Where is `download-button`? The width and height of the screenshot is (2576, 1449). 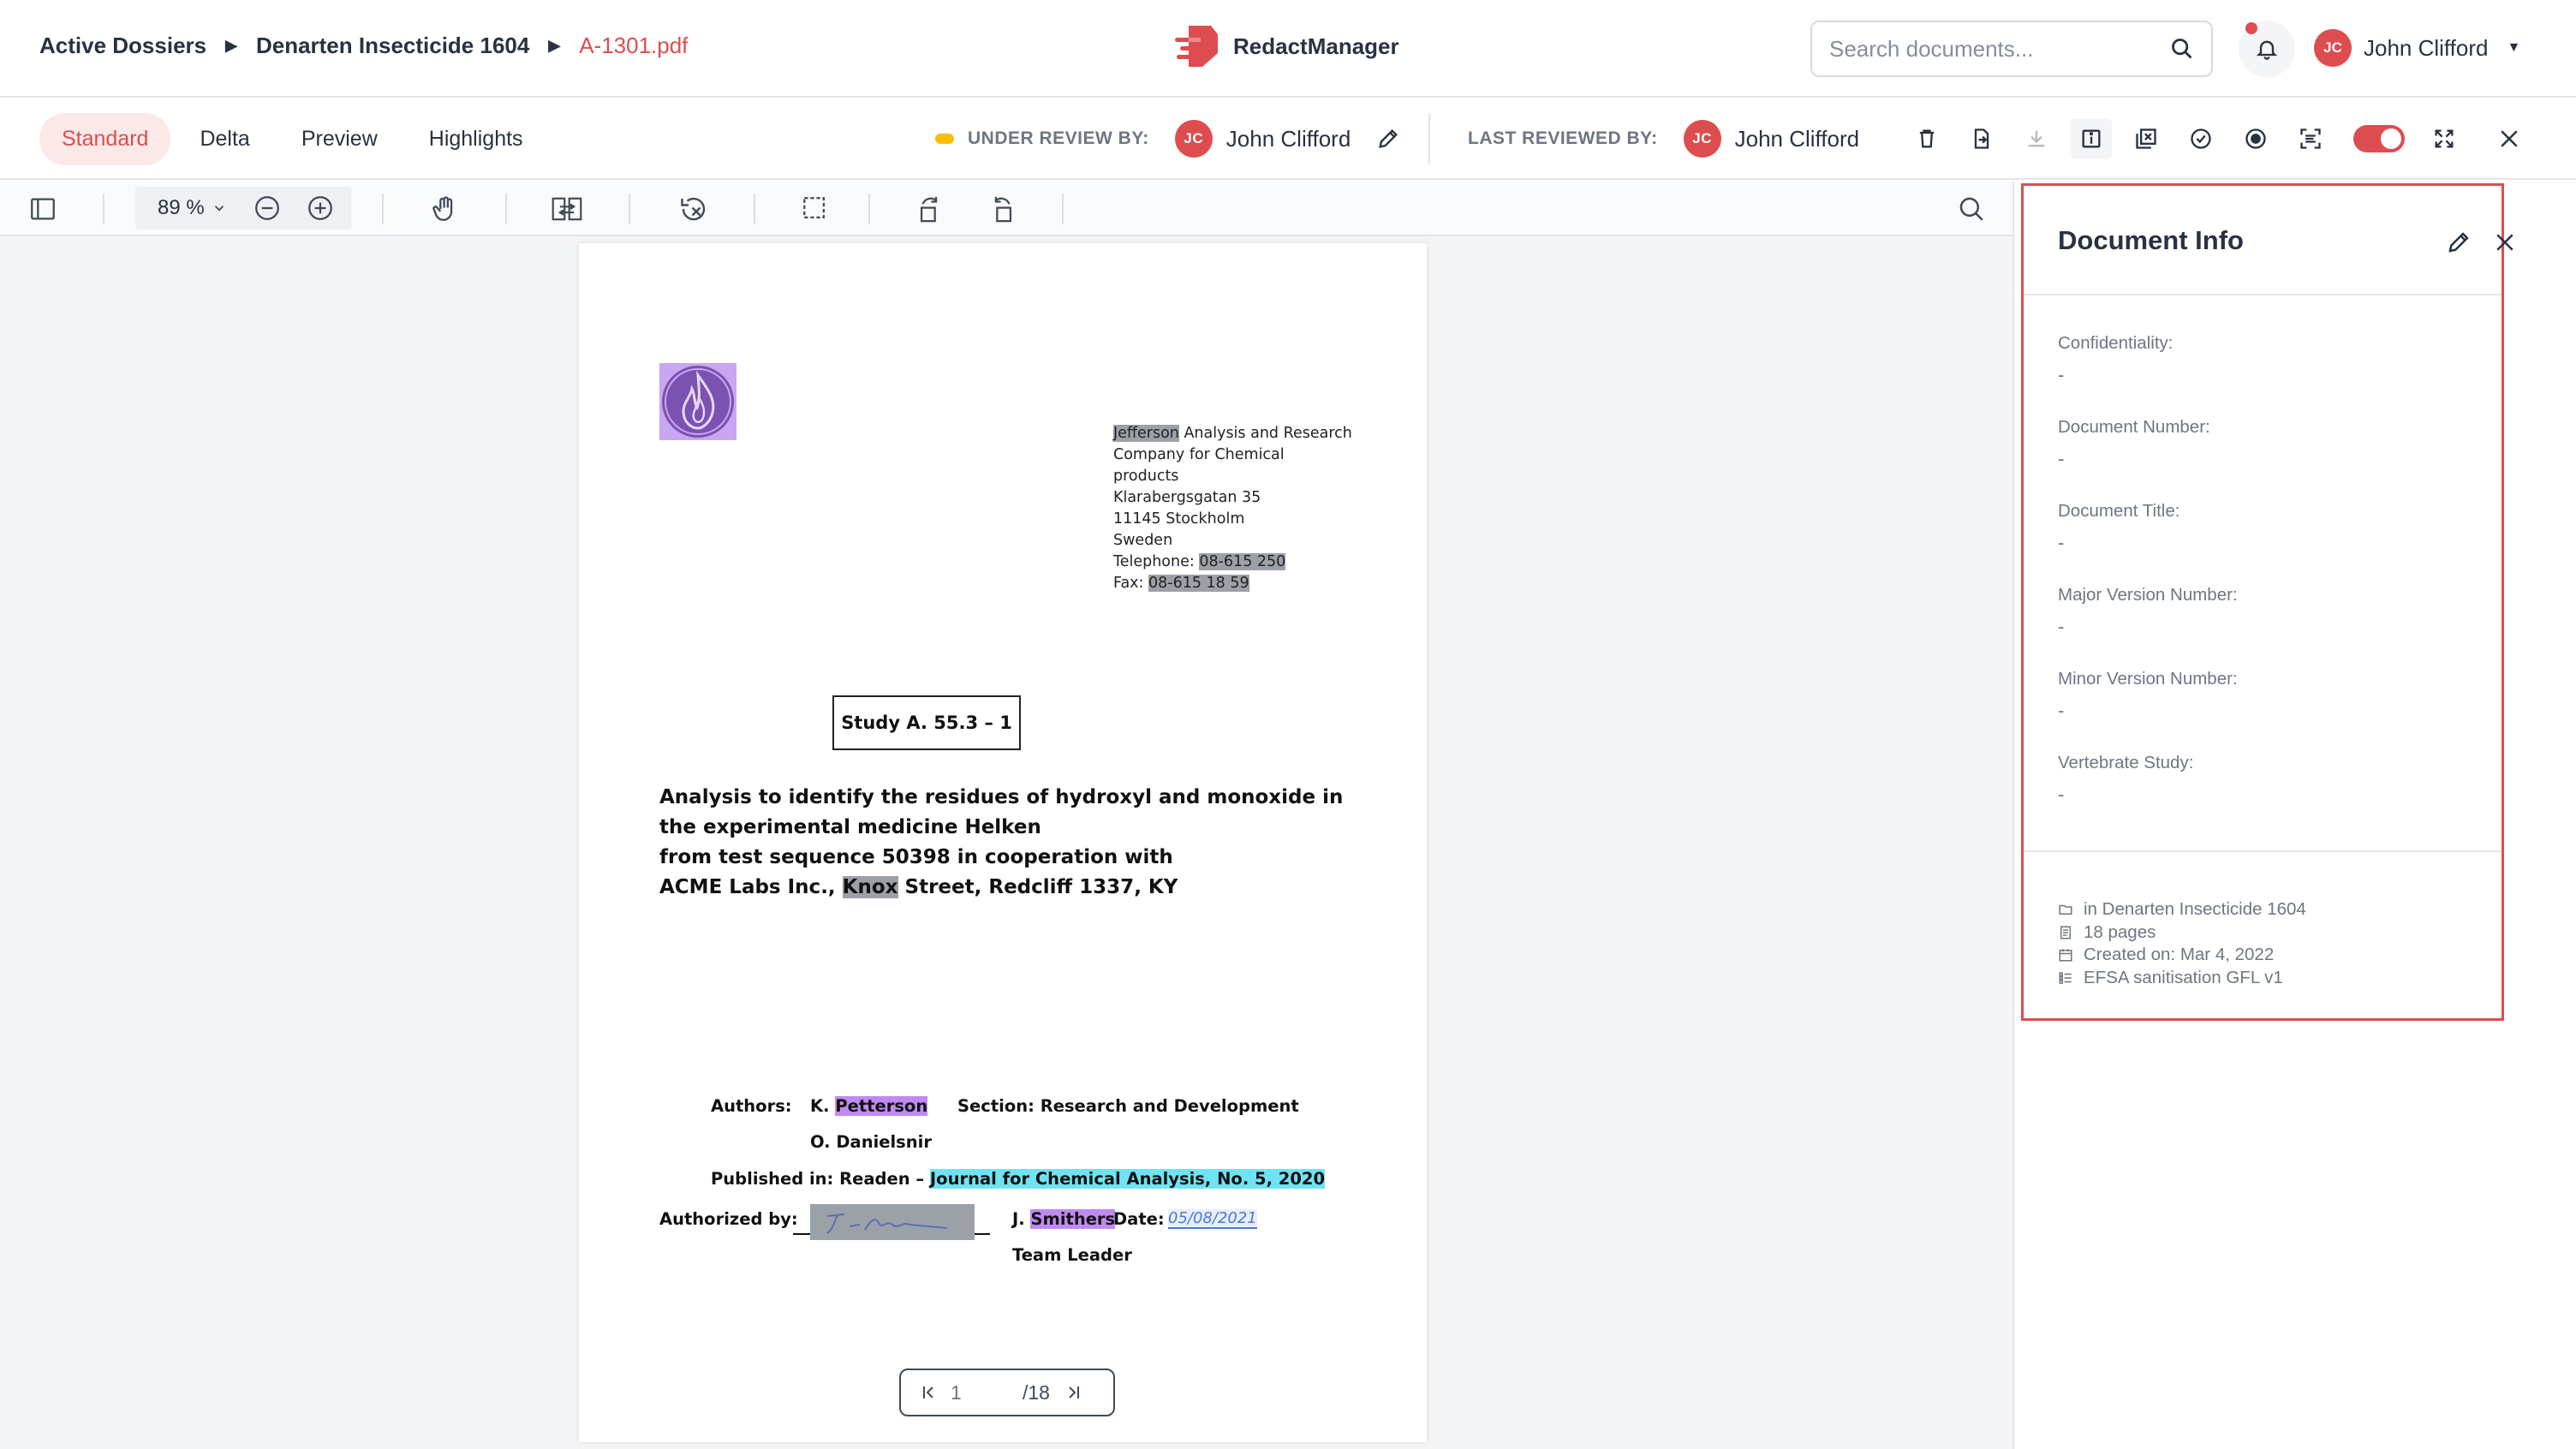
download-button is located at coordinates (2036, 139).